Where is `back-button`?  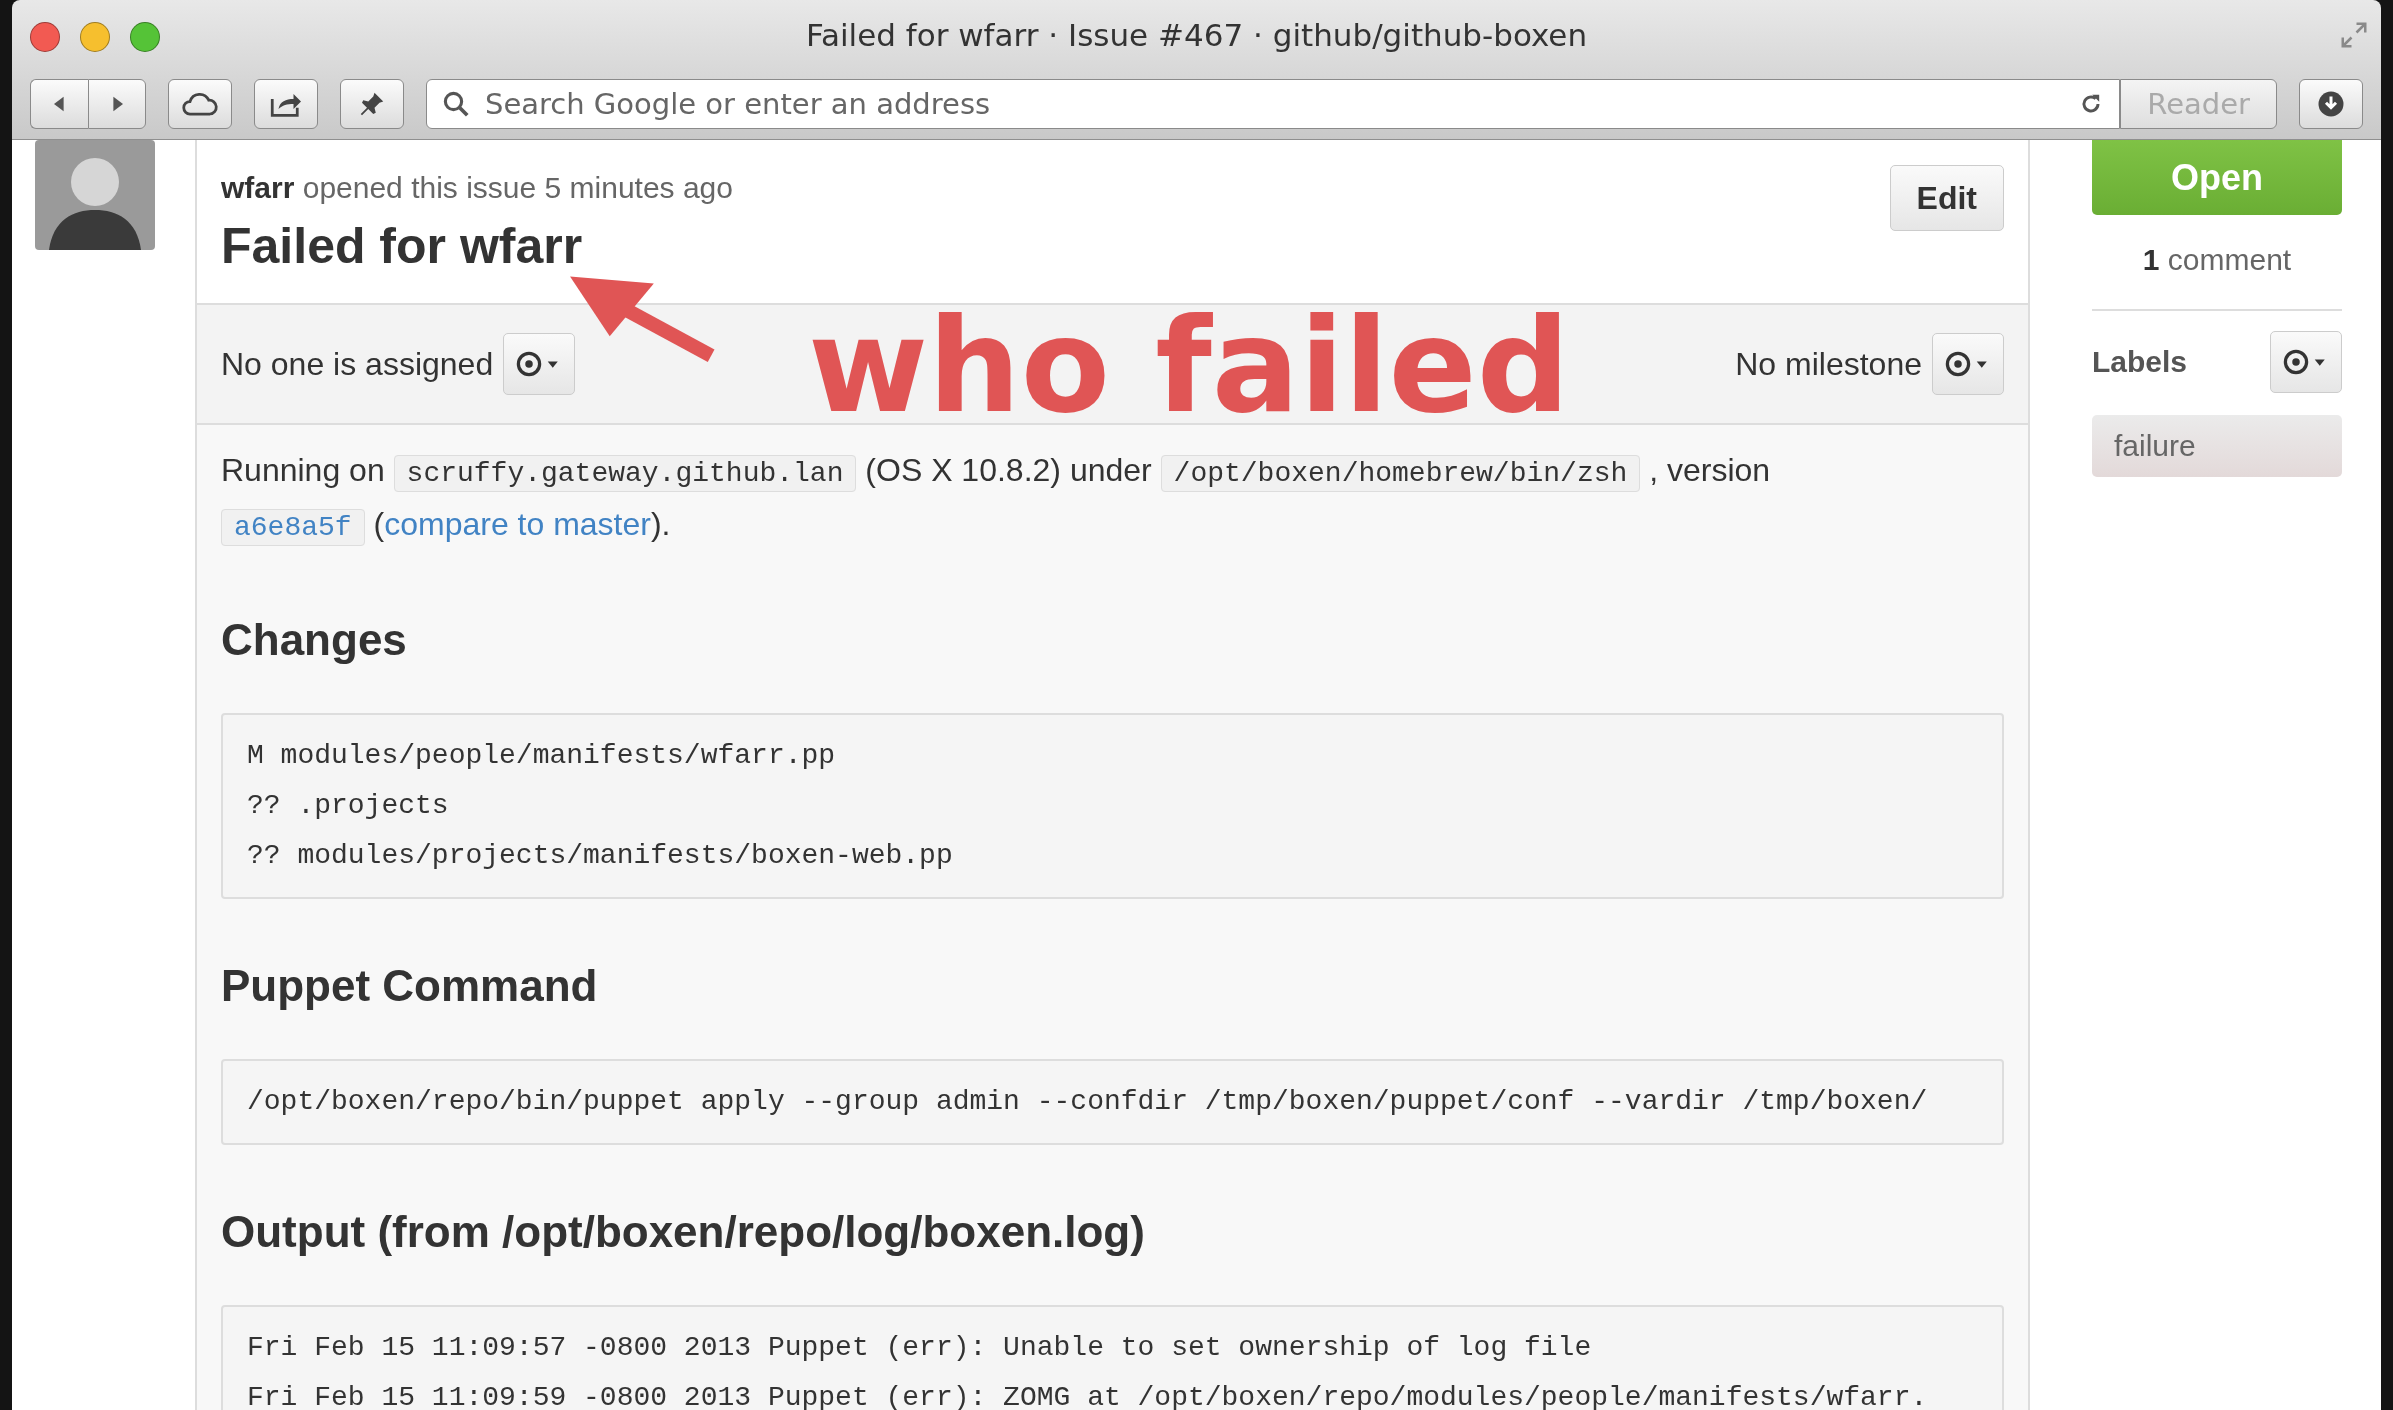
back-button is located at coordinates (59, 104).